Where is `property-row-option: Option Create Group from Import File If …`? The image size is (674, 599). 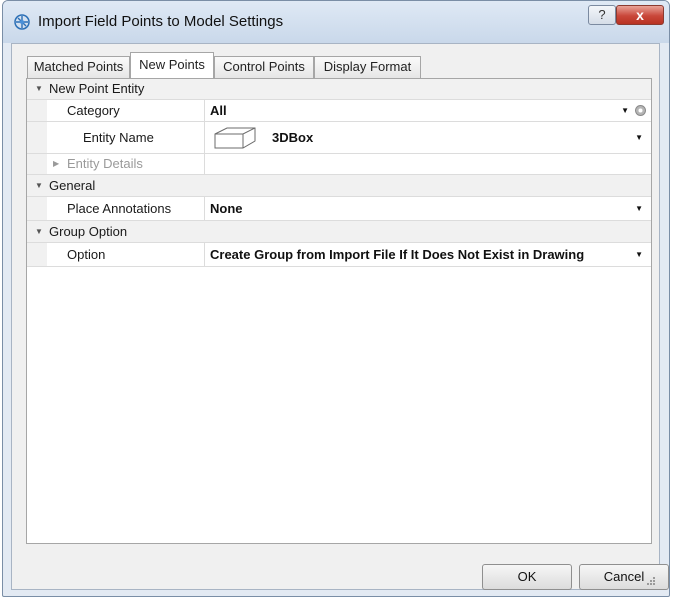 property-row-option: Option Create Group from Import File If … is located at coordinates (339, 255).